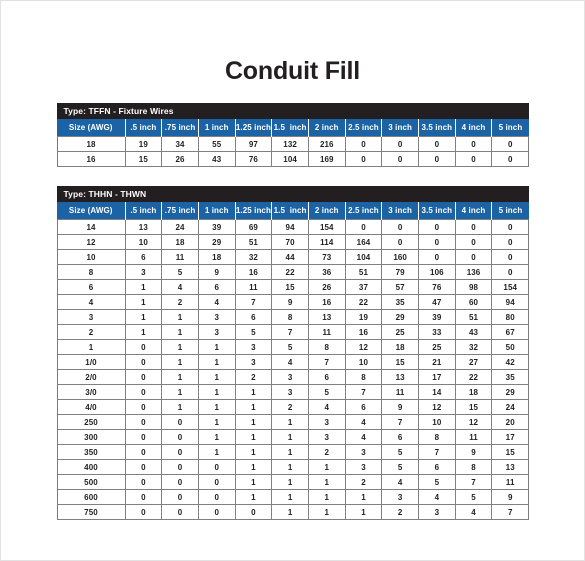  What do you see at coordinates (473, 362) in the screenshot?
I see `cell-conduit-count: 27` at bounding box center [473, 362].